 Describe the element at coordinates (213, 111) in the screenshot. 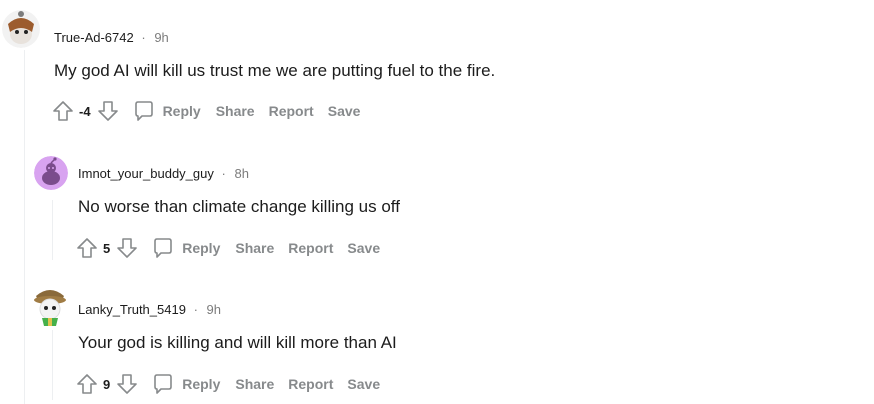

I see `comment-actions: -4 Reply Share Report Save` at that location.